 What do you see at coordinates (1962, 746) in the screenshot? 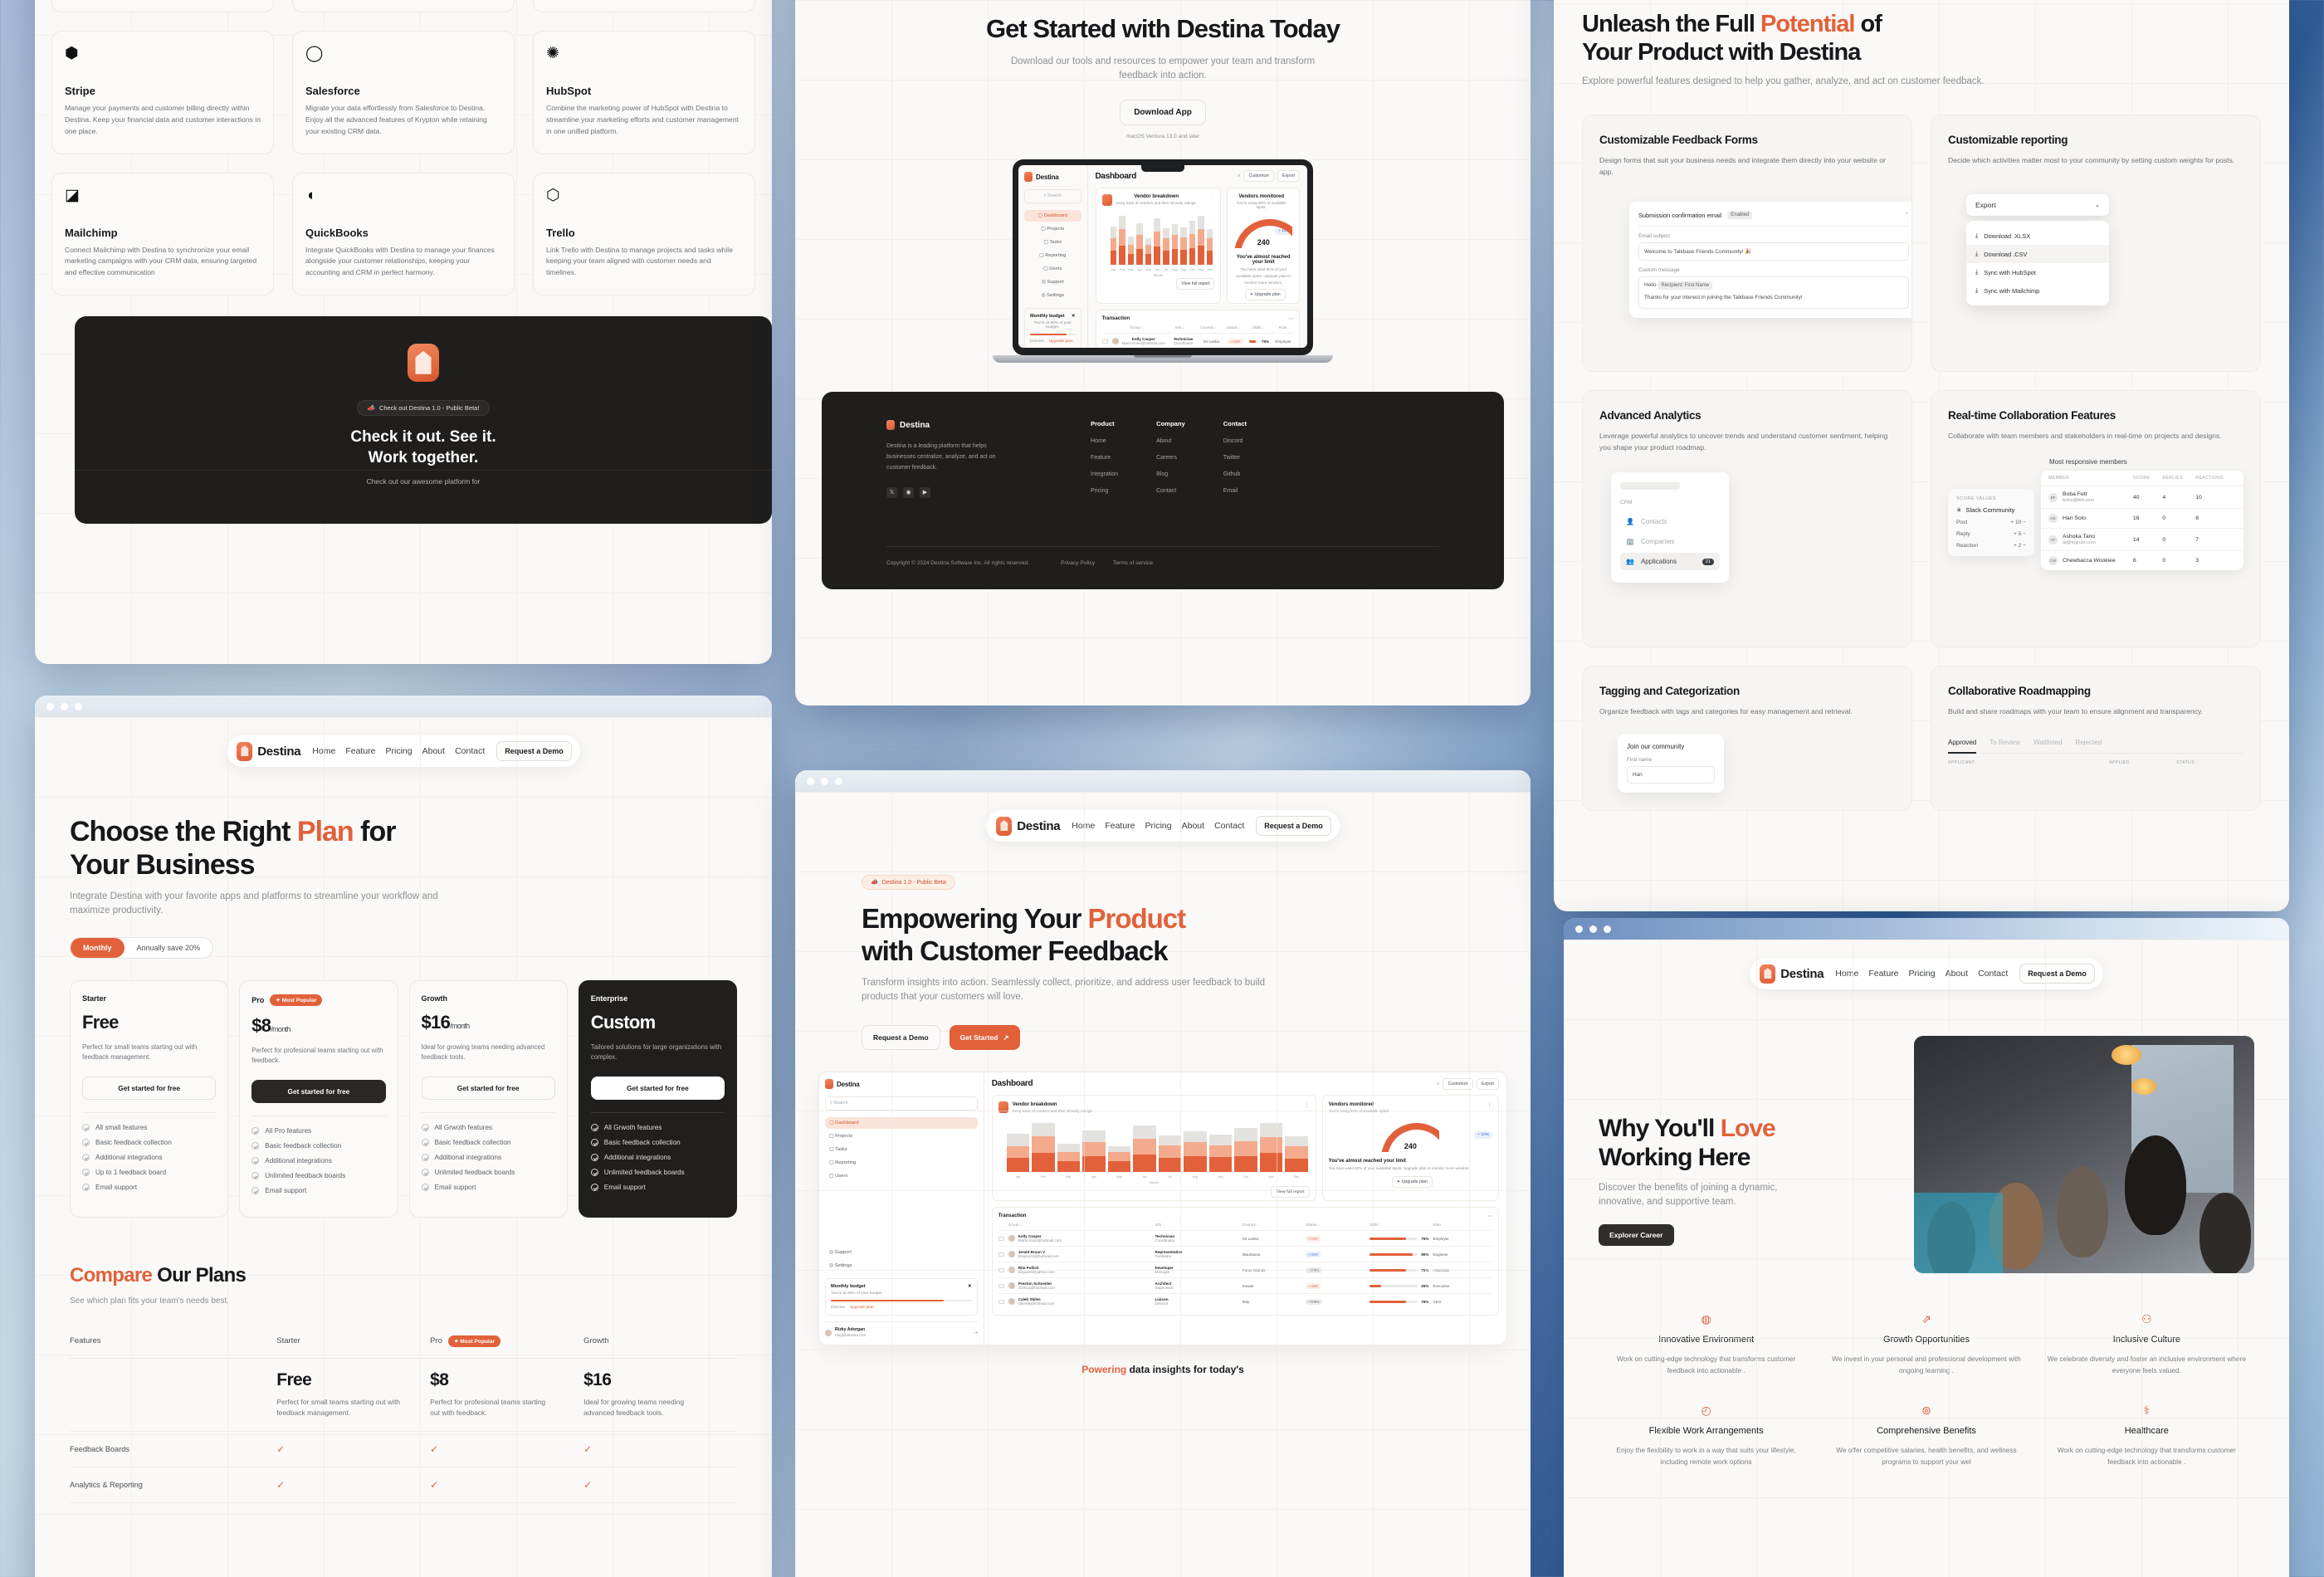
I see `roadmap-tab-approved: Approved` at bounding box center [1962, 746].